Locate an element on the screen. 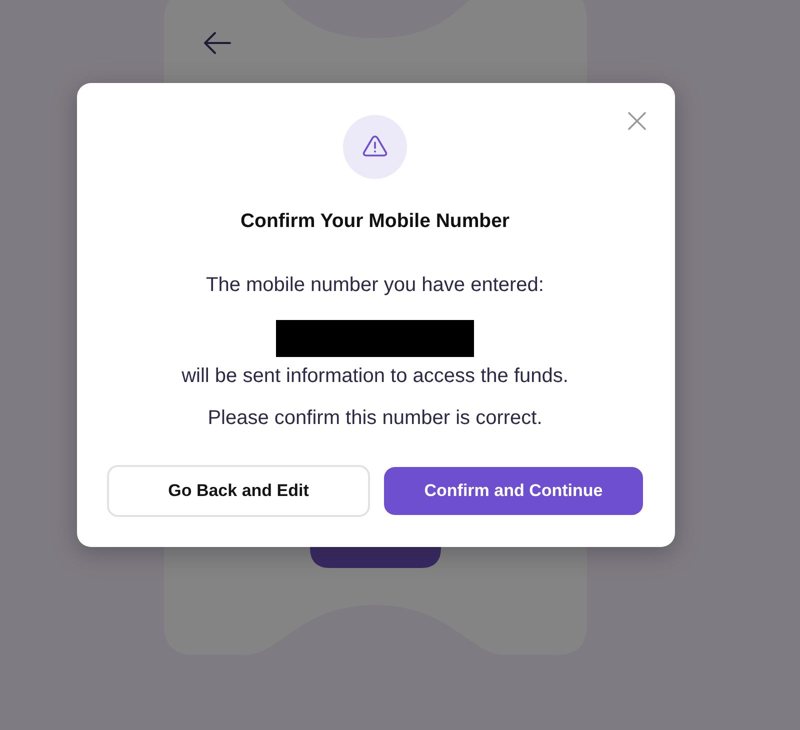  follow-up-text: will be sent information to access the funds. is located at coordinates (375, 376).